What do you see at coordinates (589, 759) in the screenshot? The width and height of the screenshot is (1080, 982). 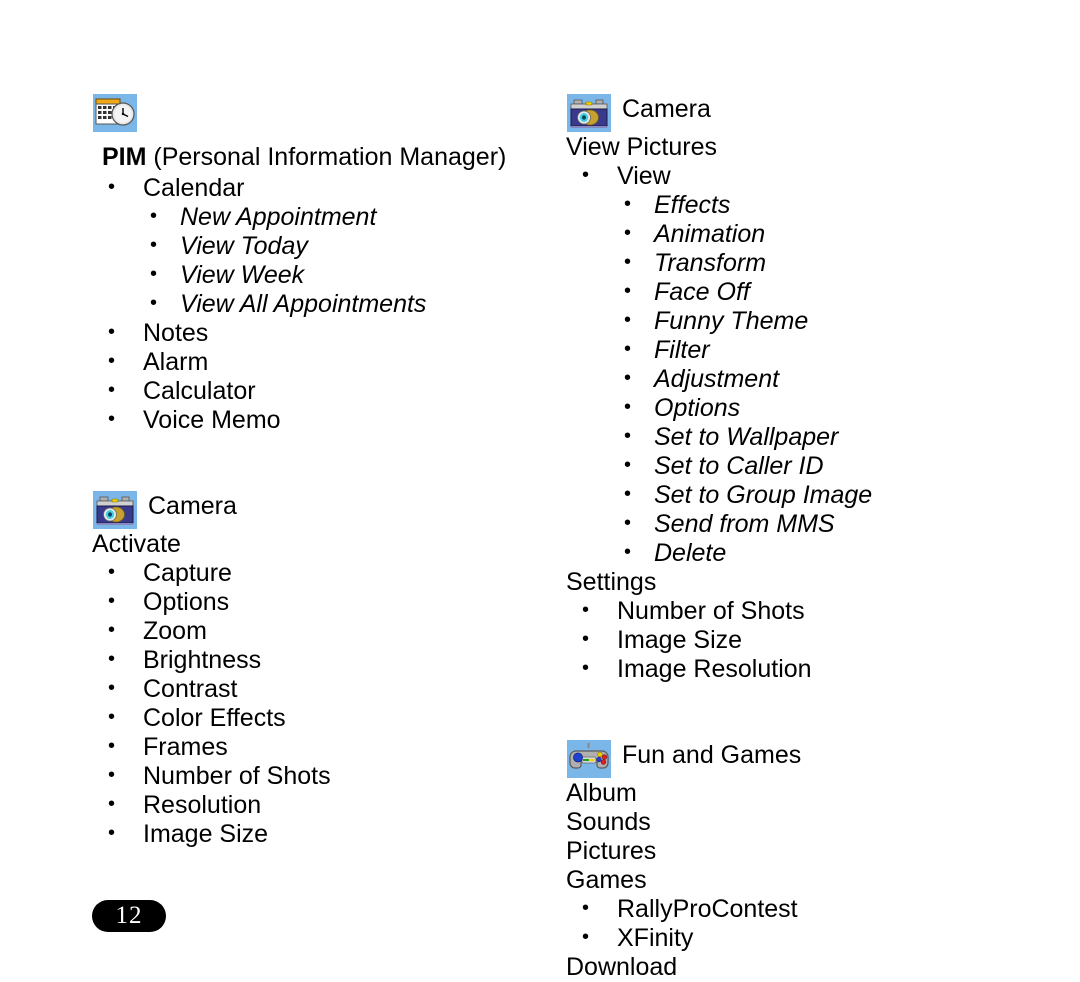 I see `gamepad-icon` at bounding box center [589, 759].